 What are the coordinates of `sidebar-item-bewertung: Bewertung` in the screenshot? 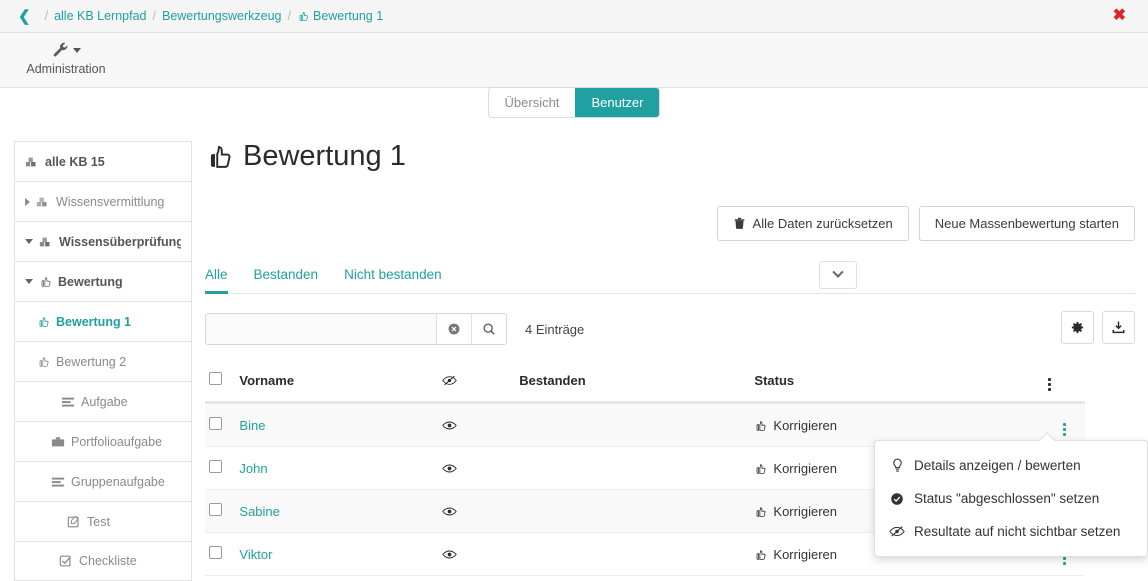 It's located at (103, 281).